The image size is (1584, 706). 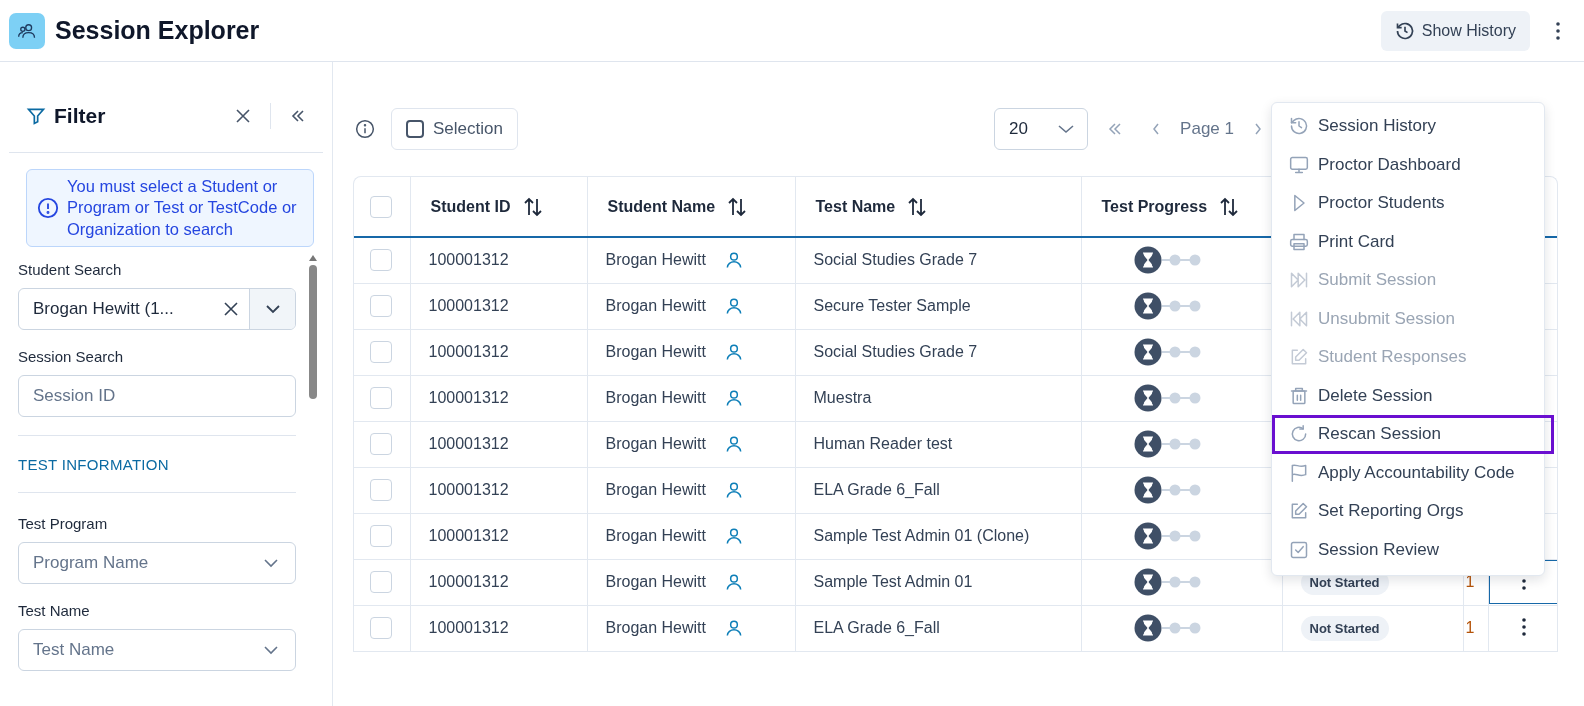 What do you see at coordinates (454, 129) in the screenshot?
I see `selection-button: Selection` at bounding box center [454, 129].